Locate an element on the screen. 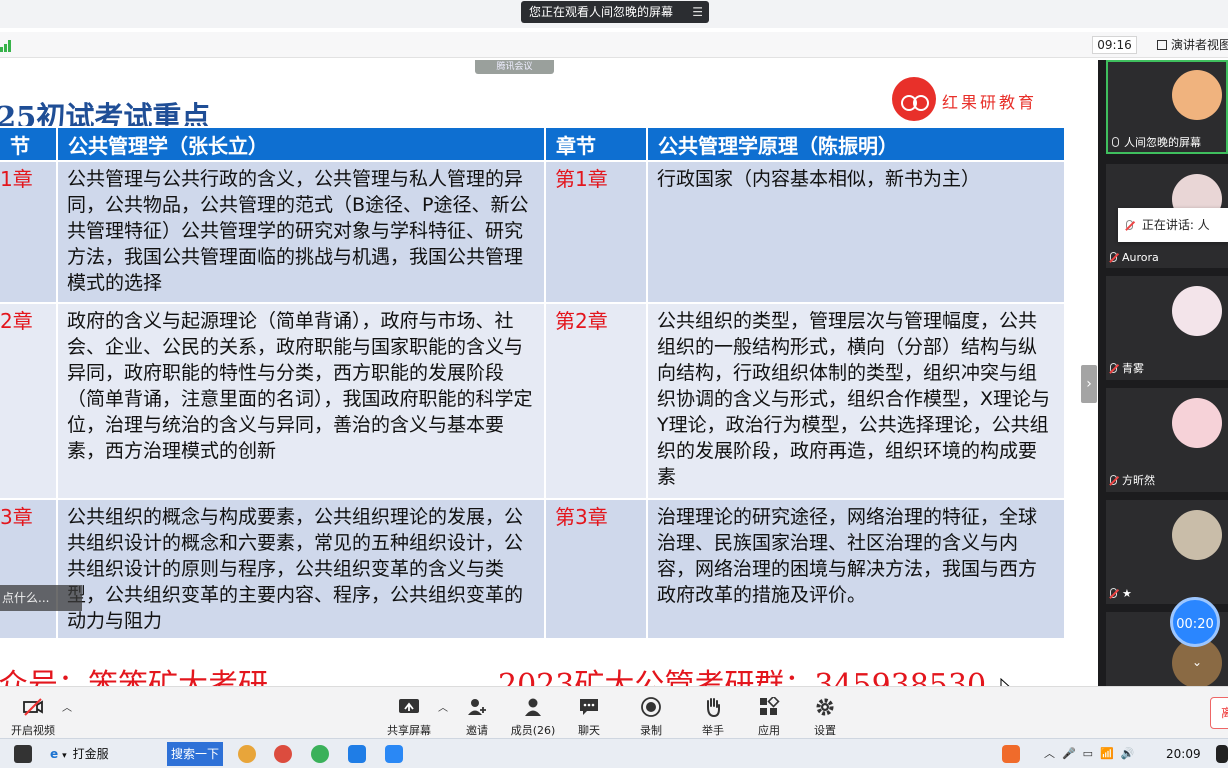  share-banner-text: 您正在观看人间忽晚的屏幕 is located at coordinates (601, 12).